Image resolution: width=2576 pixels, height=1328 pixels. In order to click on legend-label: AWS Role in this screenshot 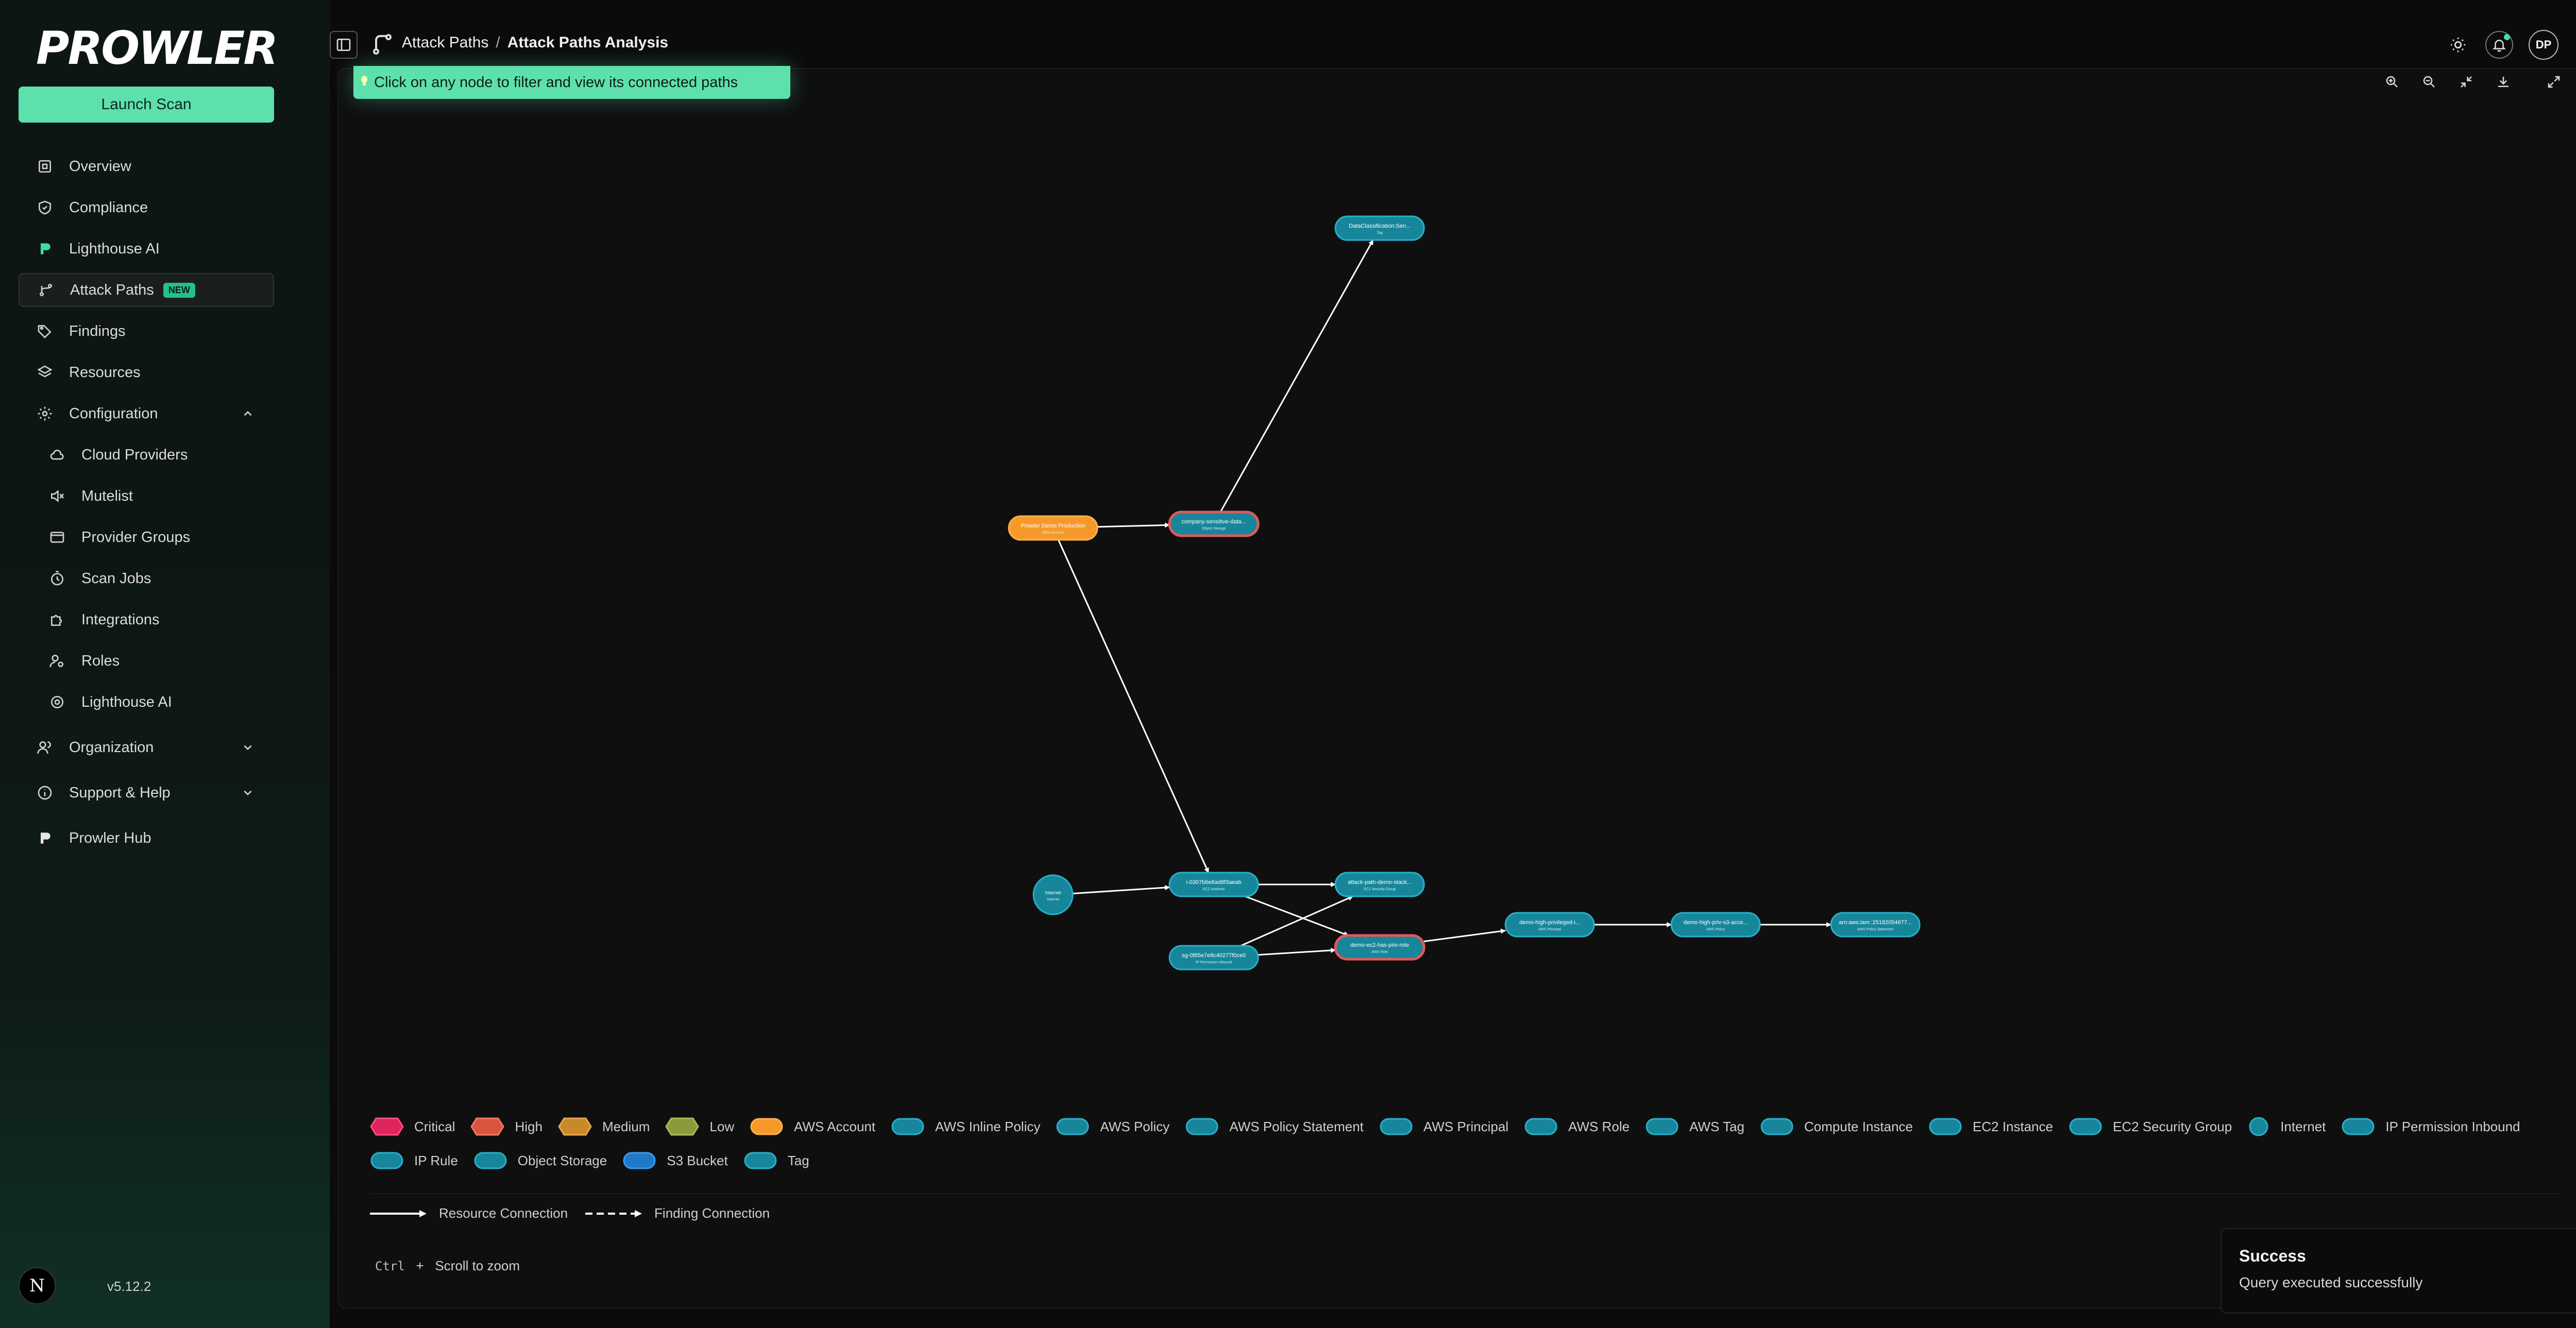, I will do `click(1599, 1126)`.